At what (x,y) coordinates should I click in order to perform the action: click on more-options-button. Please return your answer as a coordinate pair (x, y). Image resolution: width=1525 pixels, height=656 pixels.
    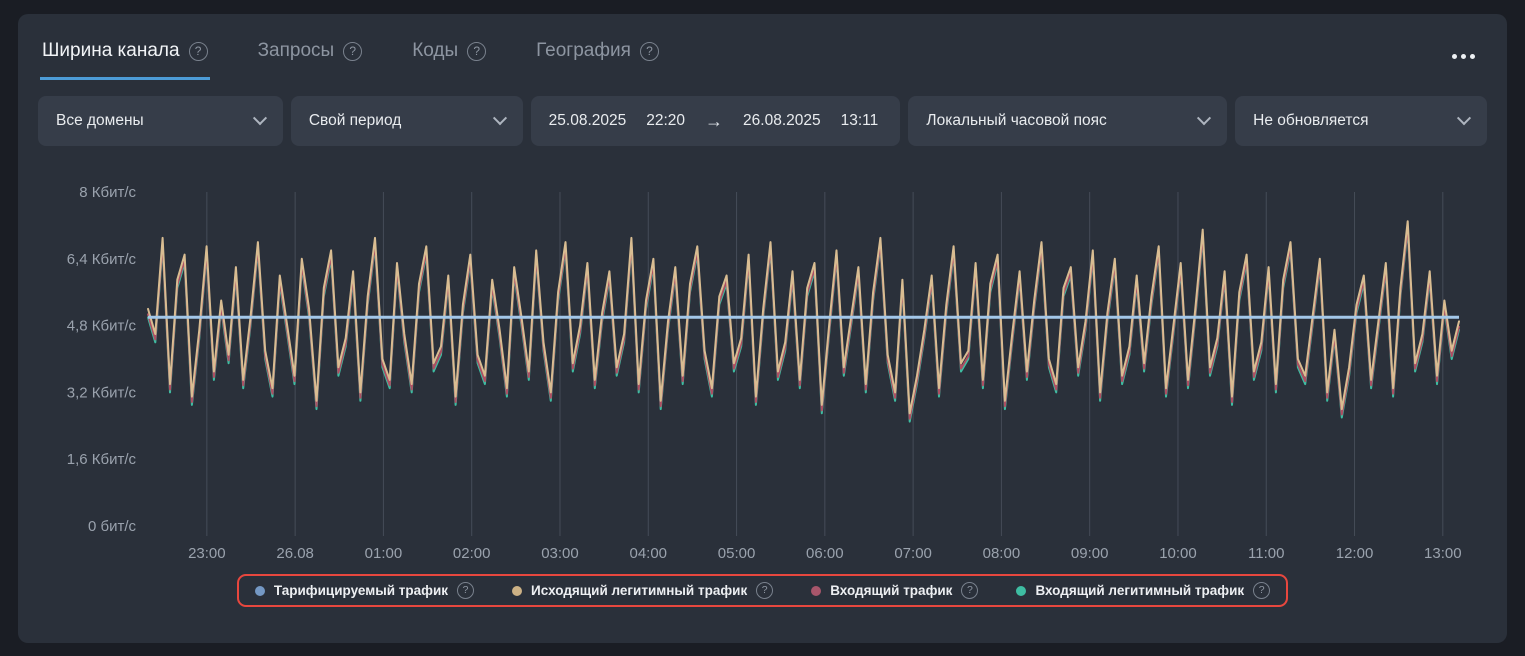
    Looking at the image, I should click on (1463, 56).